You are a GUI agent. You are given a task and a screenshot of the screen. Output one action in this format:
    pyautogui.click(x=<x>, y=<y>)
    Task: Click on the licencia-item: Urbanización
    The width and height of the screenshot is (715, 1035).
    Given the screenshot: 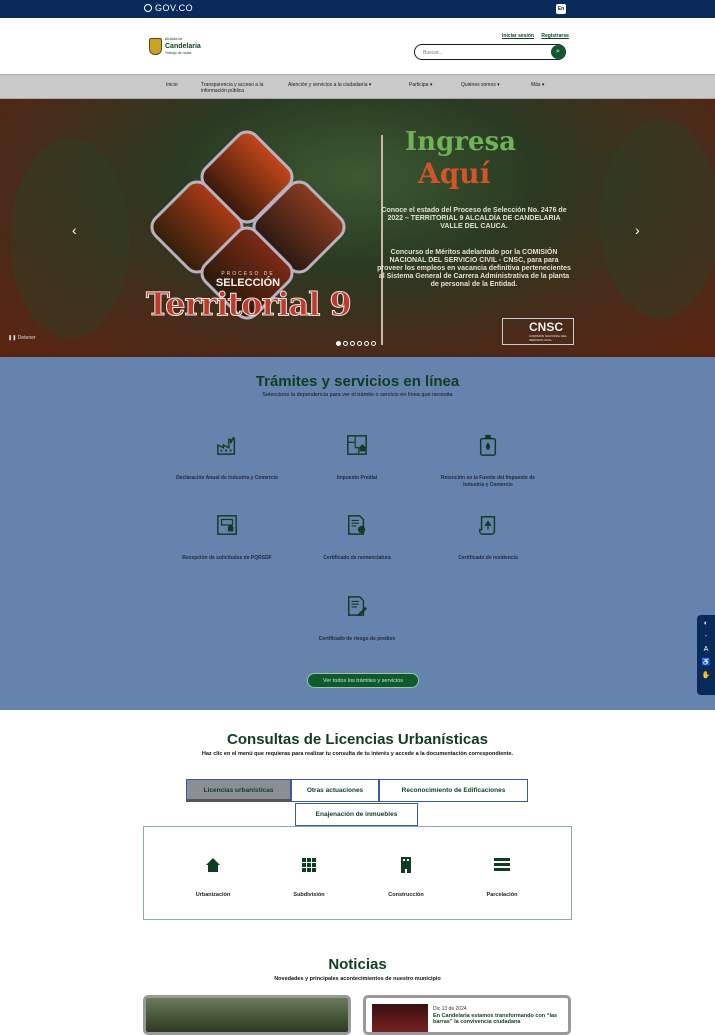 What is the action you would take?
    pyautogui.click(x=213, y=877)
    